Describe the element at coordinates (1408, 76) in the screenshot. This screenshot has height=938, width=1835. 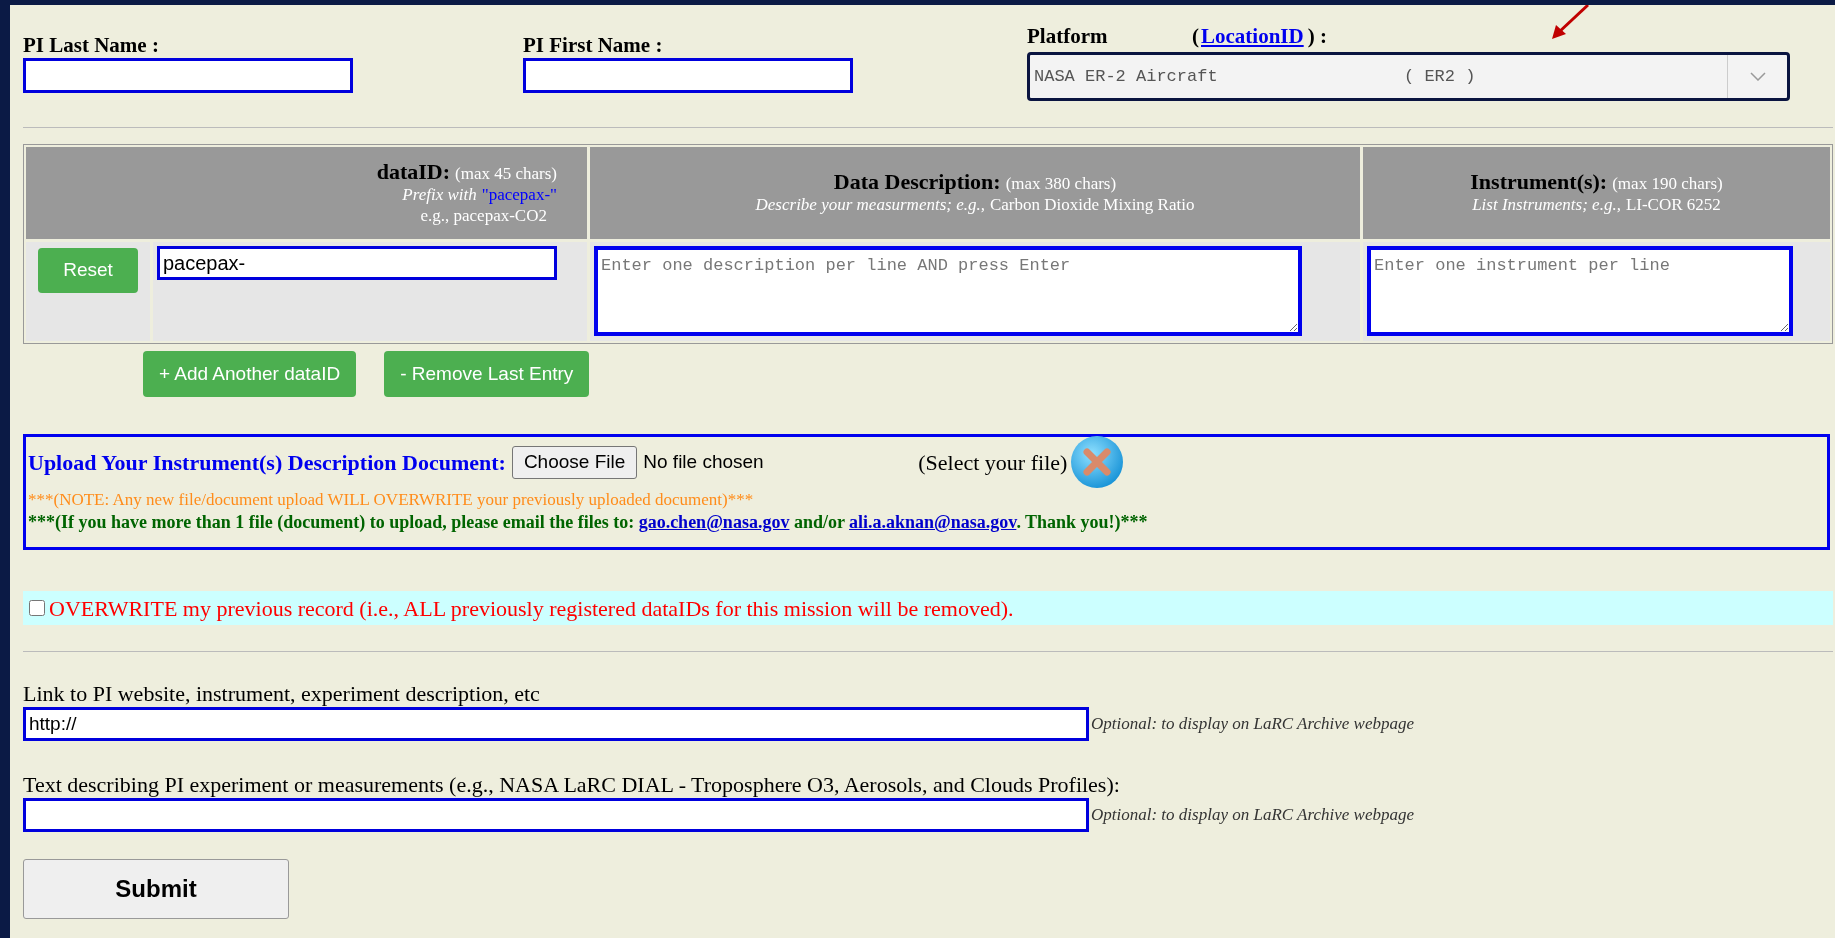
I see `platform-dropdown: NASA ER-2 Aircraft ( ER2 )` at that location.